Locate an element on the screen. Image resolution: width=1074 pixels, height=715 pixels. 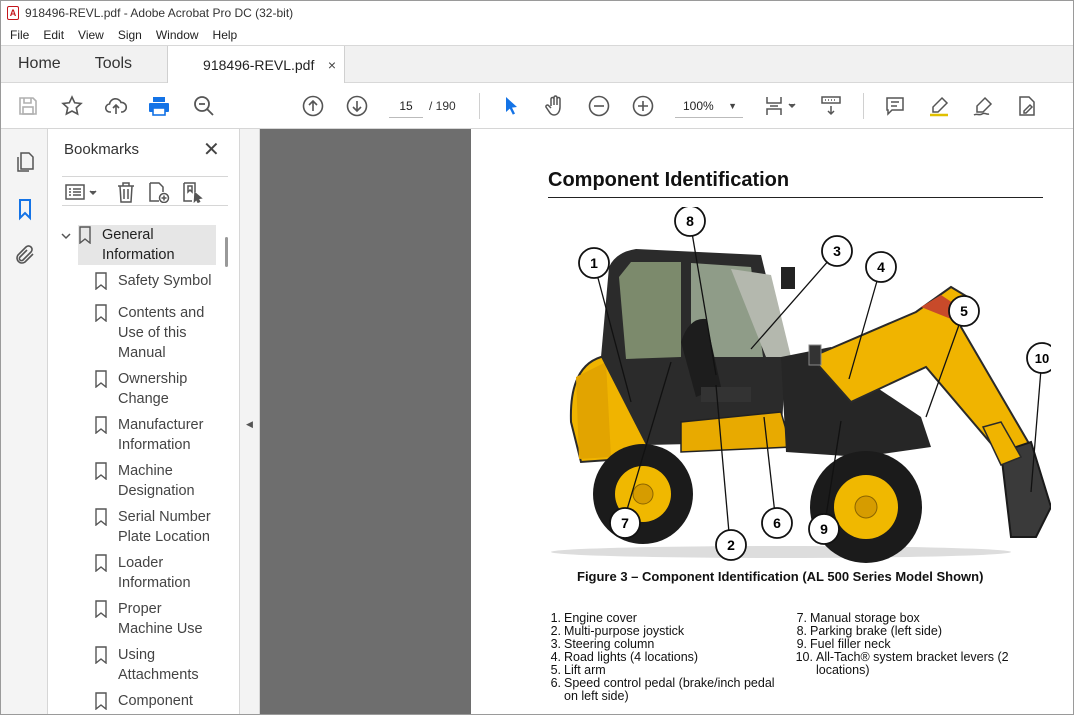
callout-10: 10 is located at coordinates (1038, 358).